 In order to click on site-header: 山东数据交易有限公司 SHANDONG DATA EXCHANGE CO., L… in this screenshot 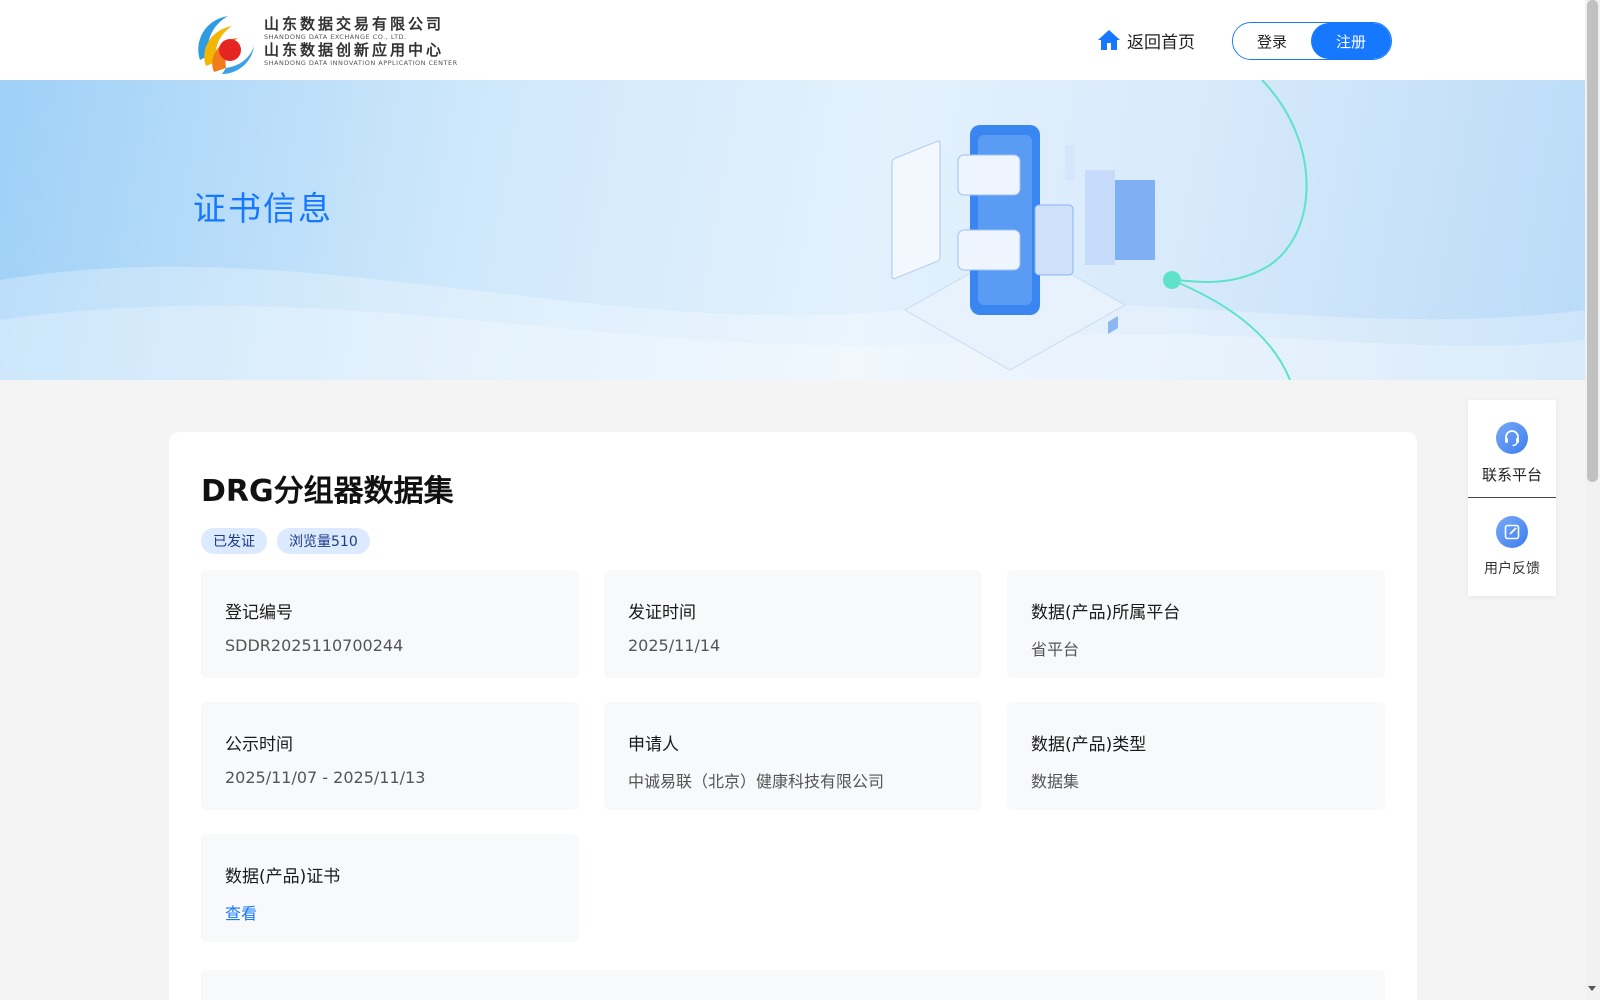, I will do `click(792, 40)`.